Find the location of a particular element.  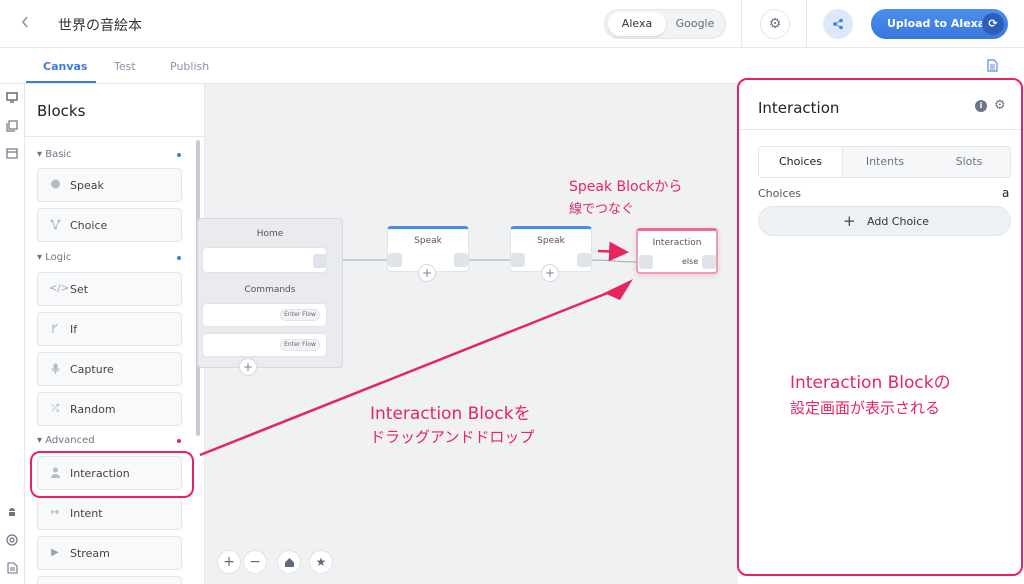

annotation-panel-line1: Interaction Blockの is located at coordinates (870, 383).